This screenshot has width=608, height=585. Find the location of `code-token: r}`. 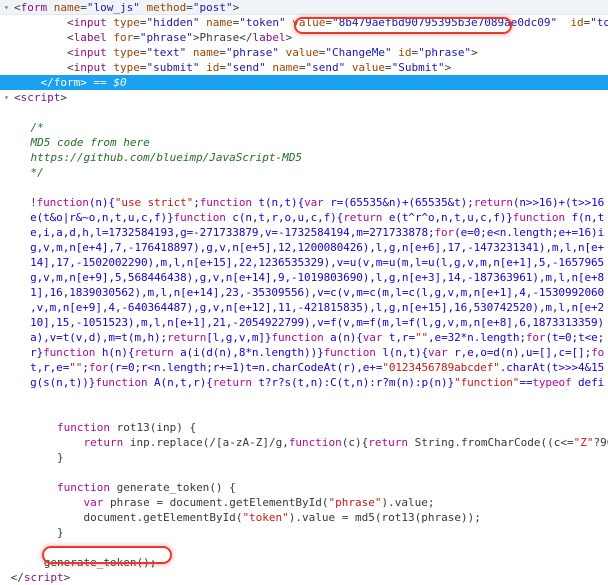

code-token: r} is located at coordinates (37, 352).